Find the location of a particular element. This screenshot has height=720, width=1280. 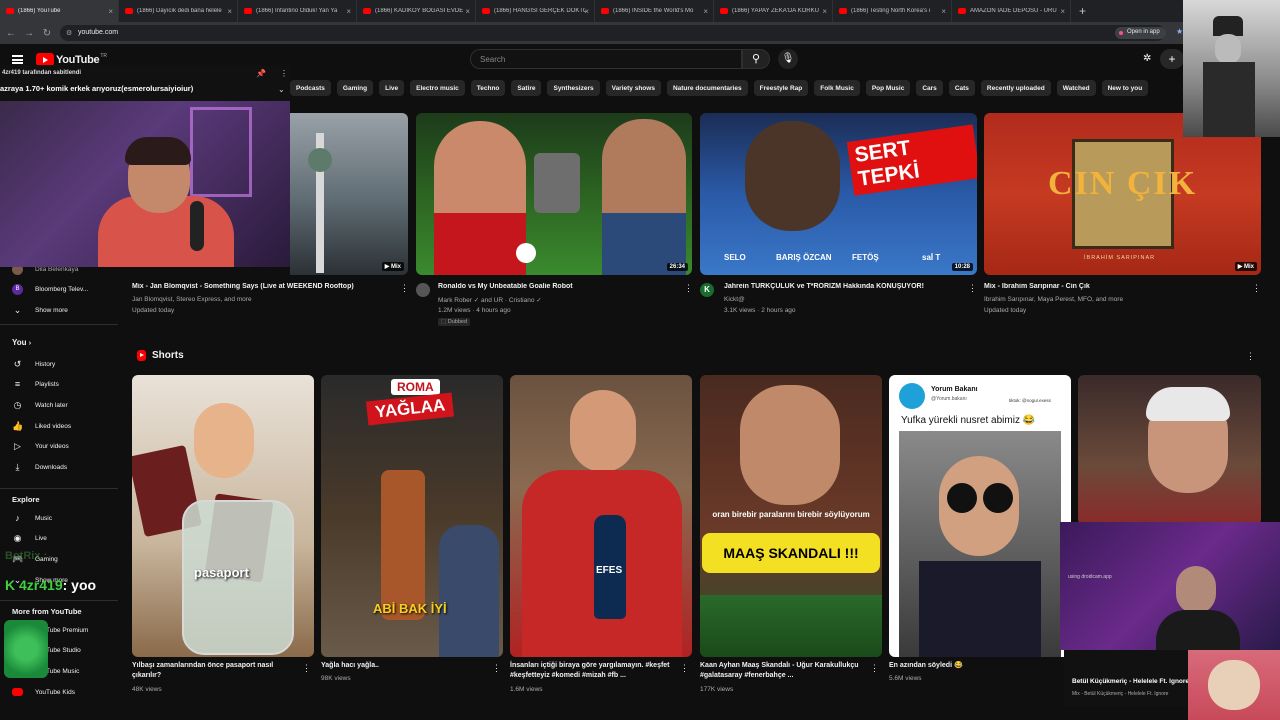

video-title-2: Ronaldo vs My Unbeatable Goalie Robot is located at coordinates (558, 286).